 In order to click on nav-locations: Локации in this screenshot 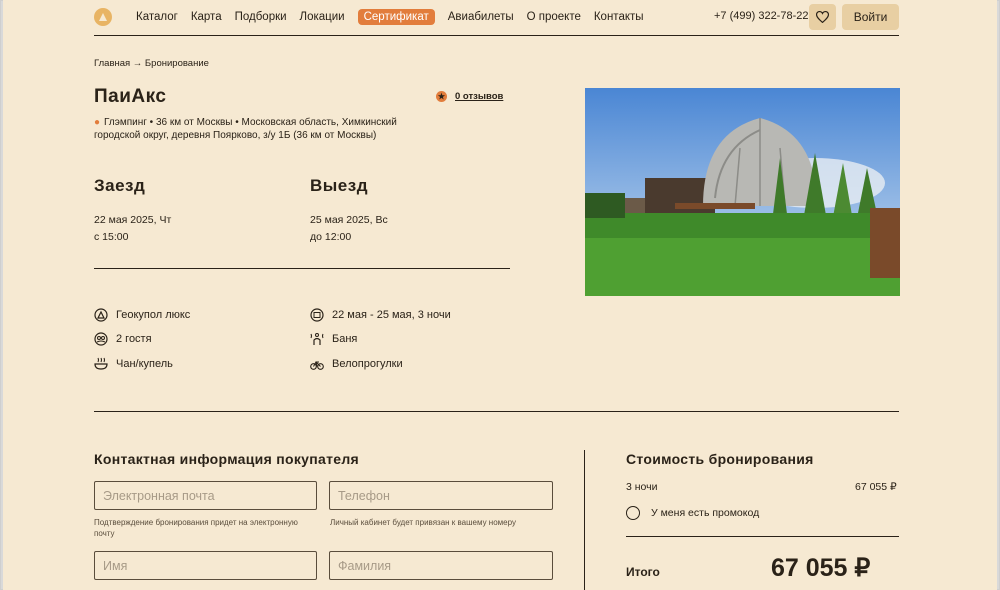, I will do `click(322, 17)`.